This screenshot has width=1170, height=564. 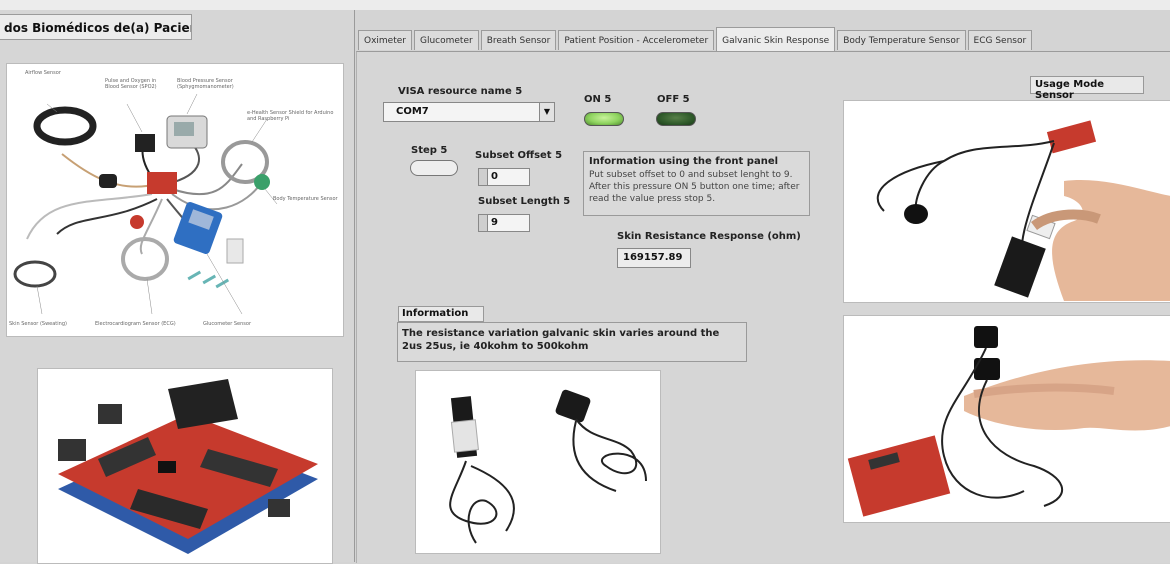 I want to click on diagram-label-glucometer: Glucometer Sensor, so click(x=227, y=324).